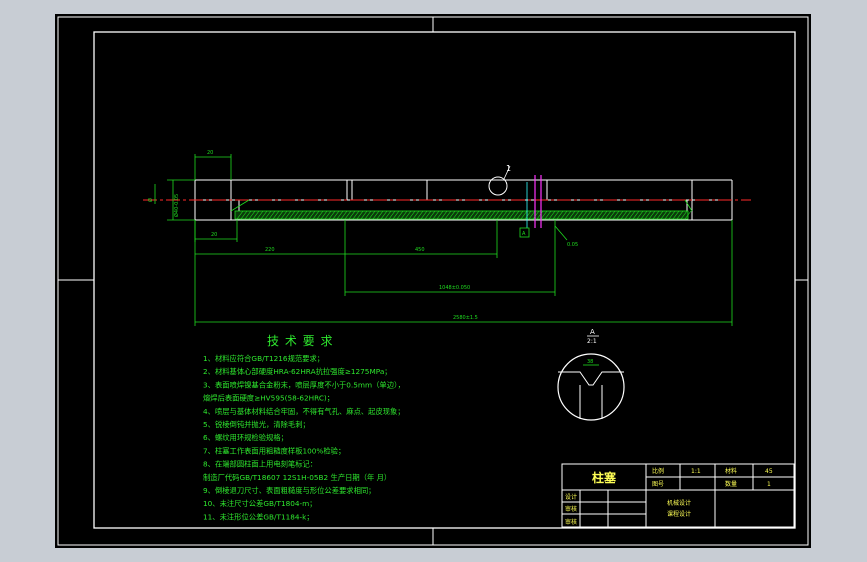  Describe the element at coordinates (263, 358) in the screenshot. I see `requirement-item: 1、材料应符合GB/T1216规范要求；` at that location.